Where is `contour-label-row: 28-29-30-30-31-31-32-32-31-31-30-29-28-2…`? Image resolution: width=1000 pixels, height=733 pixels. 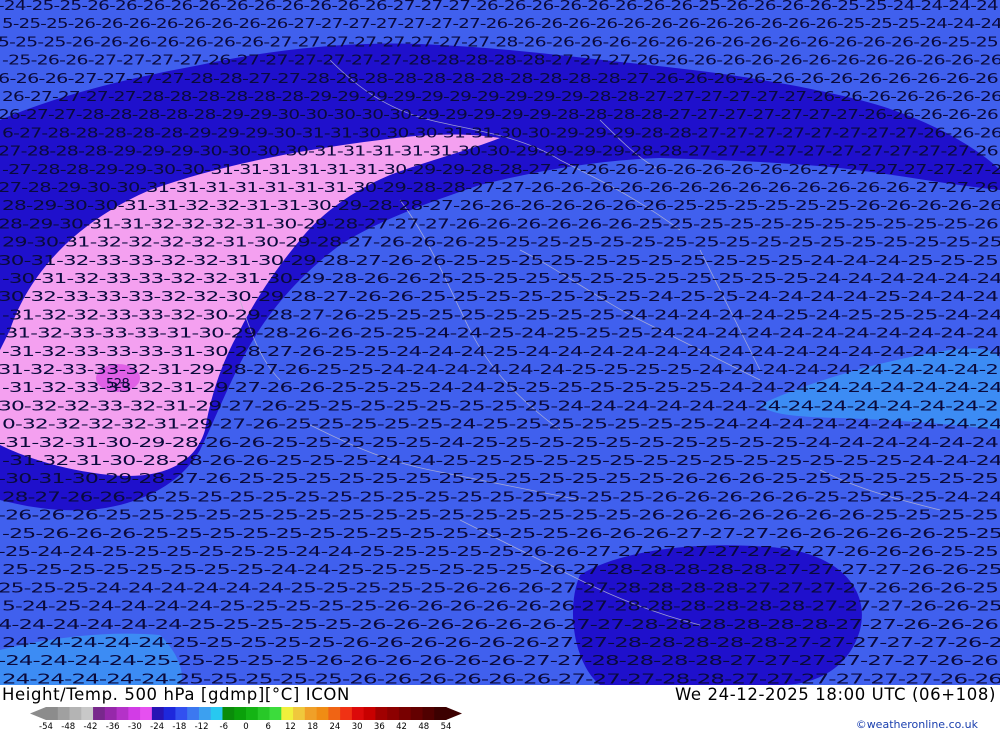
contour-label-row: 28-29-30-30-31-31-32-32-31-31-30-29-28-2… is located at coordinates (501, 206).